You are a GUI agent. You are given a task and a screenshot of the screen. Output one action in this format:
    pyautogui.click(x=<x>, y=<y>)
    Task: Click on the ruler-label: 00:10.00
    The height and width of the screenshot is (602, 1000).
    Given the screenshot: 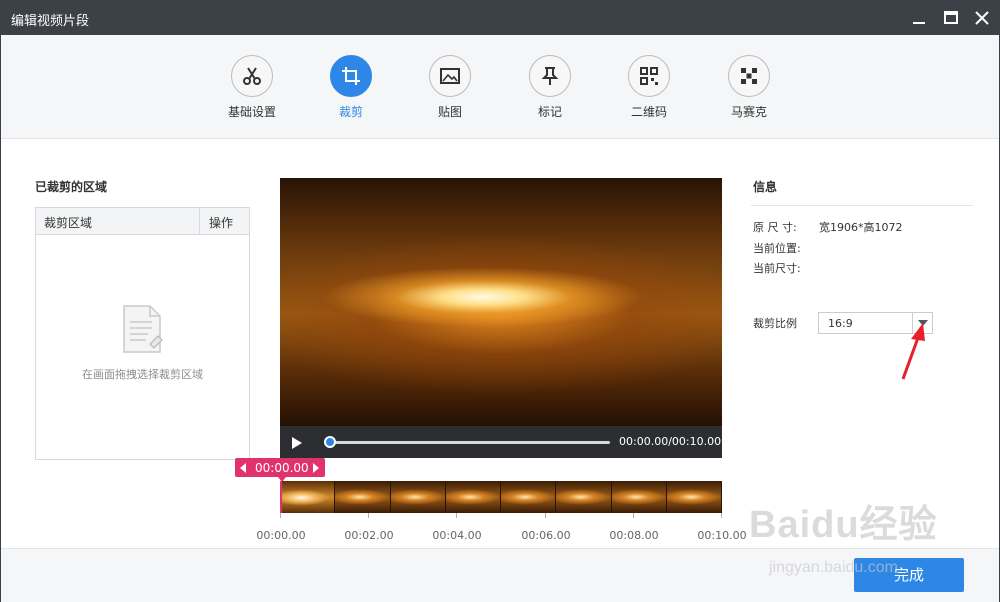 What is the action you would take?
    pyautogui.click(x=722, y=535)
    